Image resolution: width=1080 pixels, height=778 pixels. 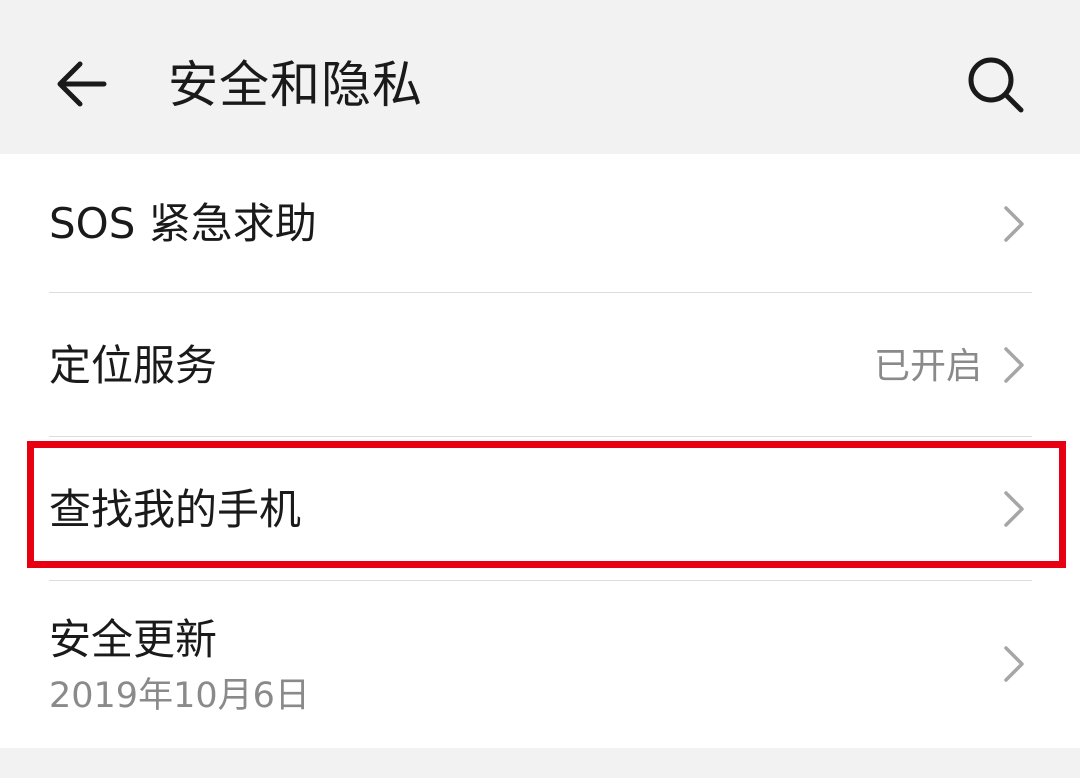 I want to click on list-item-title: 安全更新, so click(x=133, y=639).